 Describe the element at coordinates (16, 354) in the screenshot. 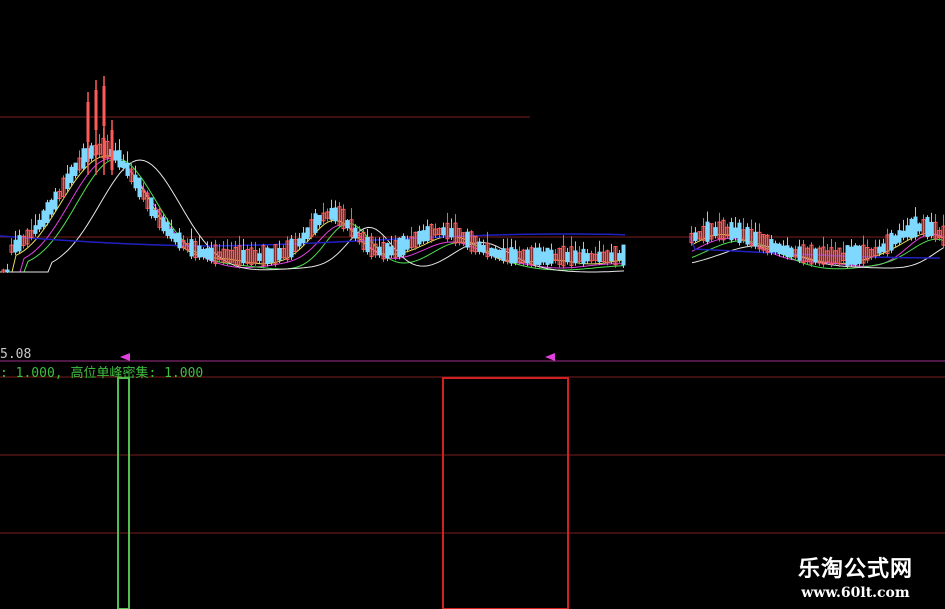

I see `price-label: 5.08` at that location.